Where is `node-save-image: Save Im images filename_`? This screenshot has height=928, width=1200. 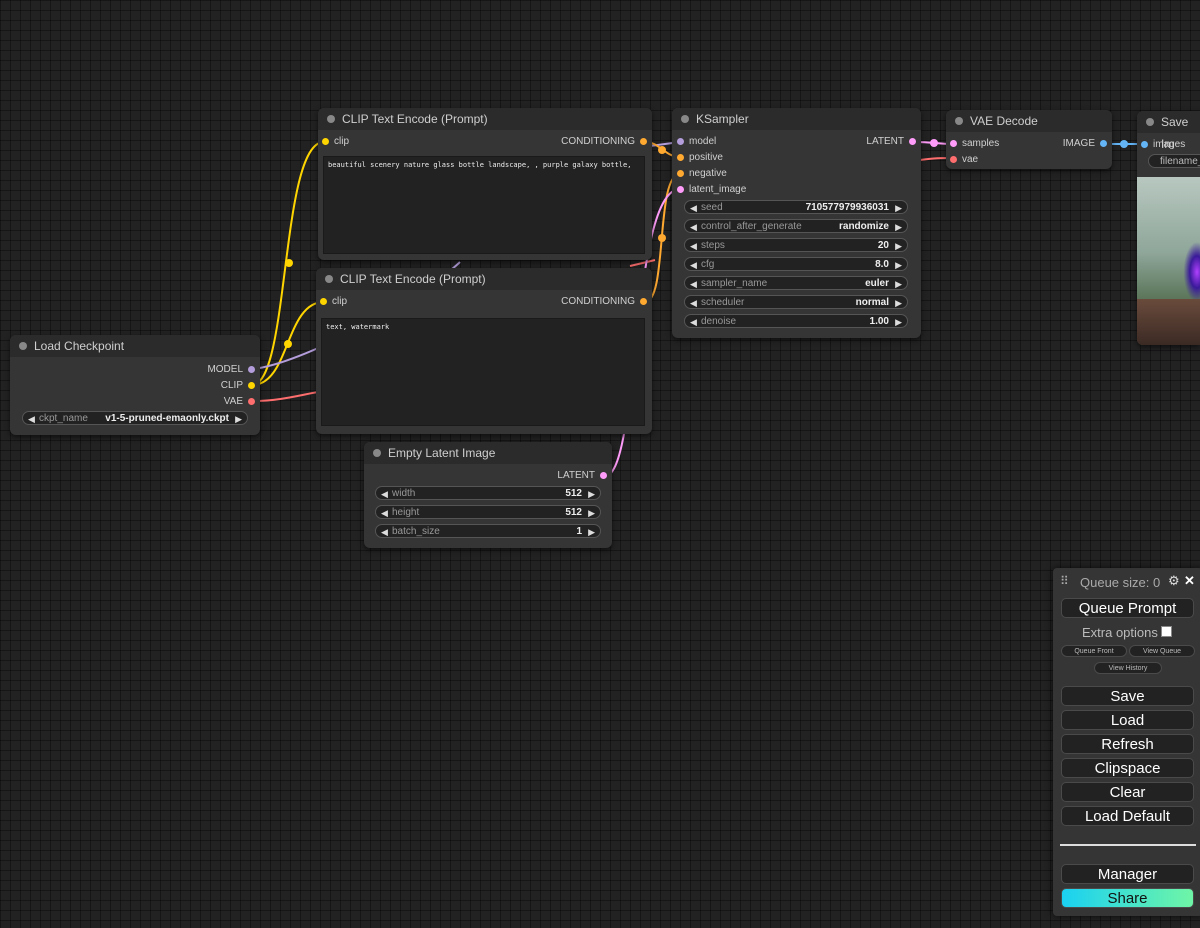
node-save-image: Save Im images filename_ is located at coordinates (1168, 228).